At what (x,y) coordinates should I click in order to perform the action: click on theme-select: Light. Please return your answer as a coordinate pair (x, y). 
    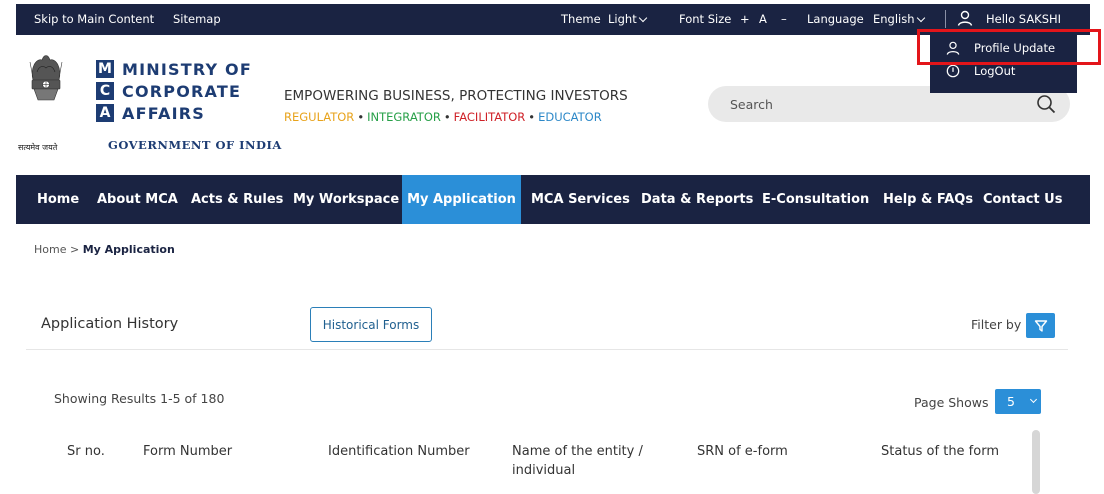
    Looking at the image, I should click on (627, 19).